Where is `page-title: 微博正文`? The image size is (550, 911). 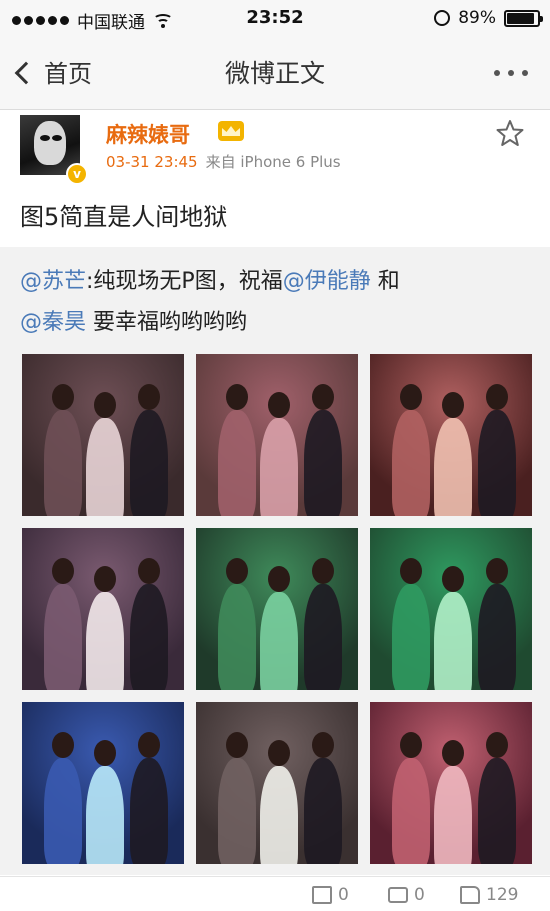 page-title: 微博正文 is located at coordinates (274, 73).